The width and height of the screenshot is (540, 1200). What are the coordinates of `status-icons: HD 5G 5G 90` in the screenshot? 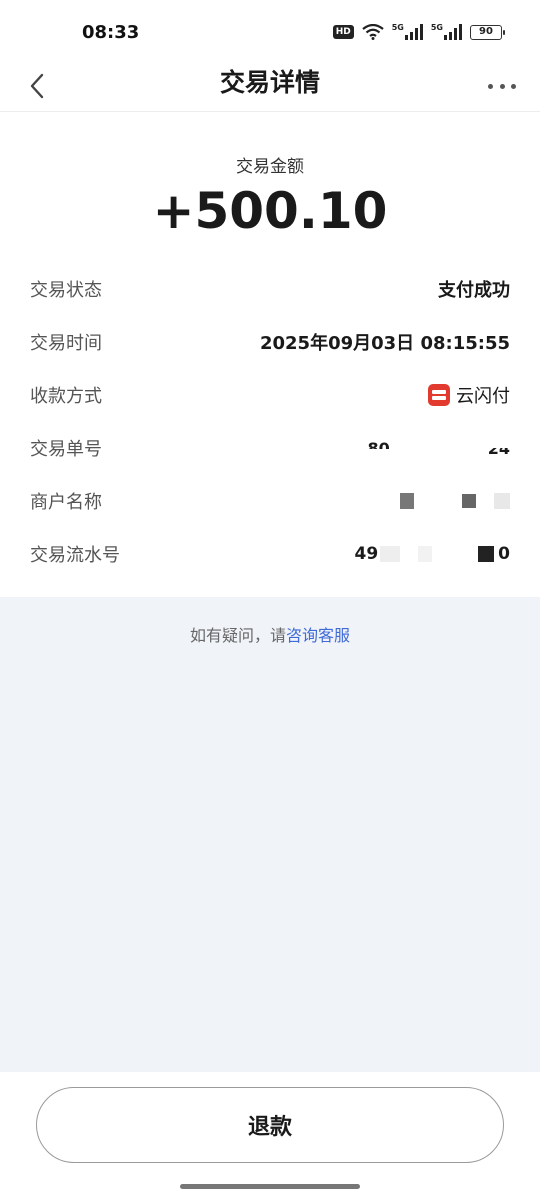 It's located at (418, 32).